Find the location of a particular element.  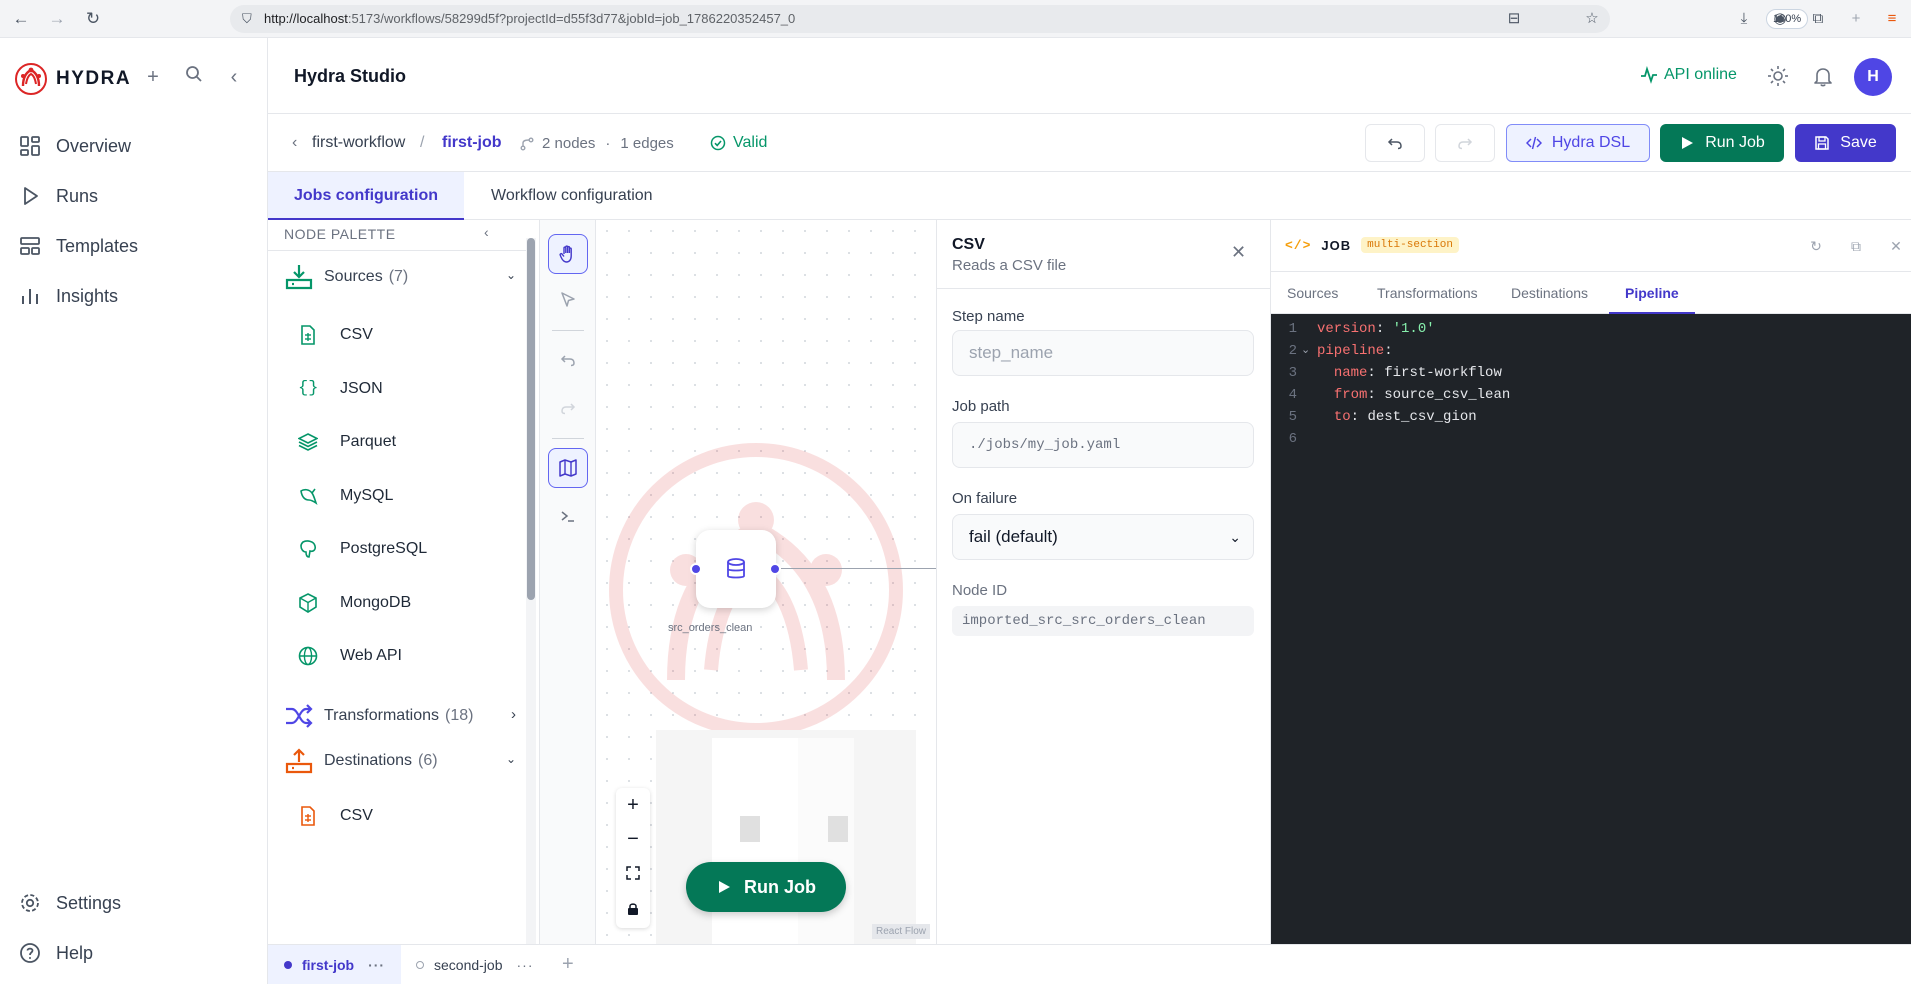

node-input-port is located at coordinates (696, 569).